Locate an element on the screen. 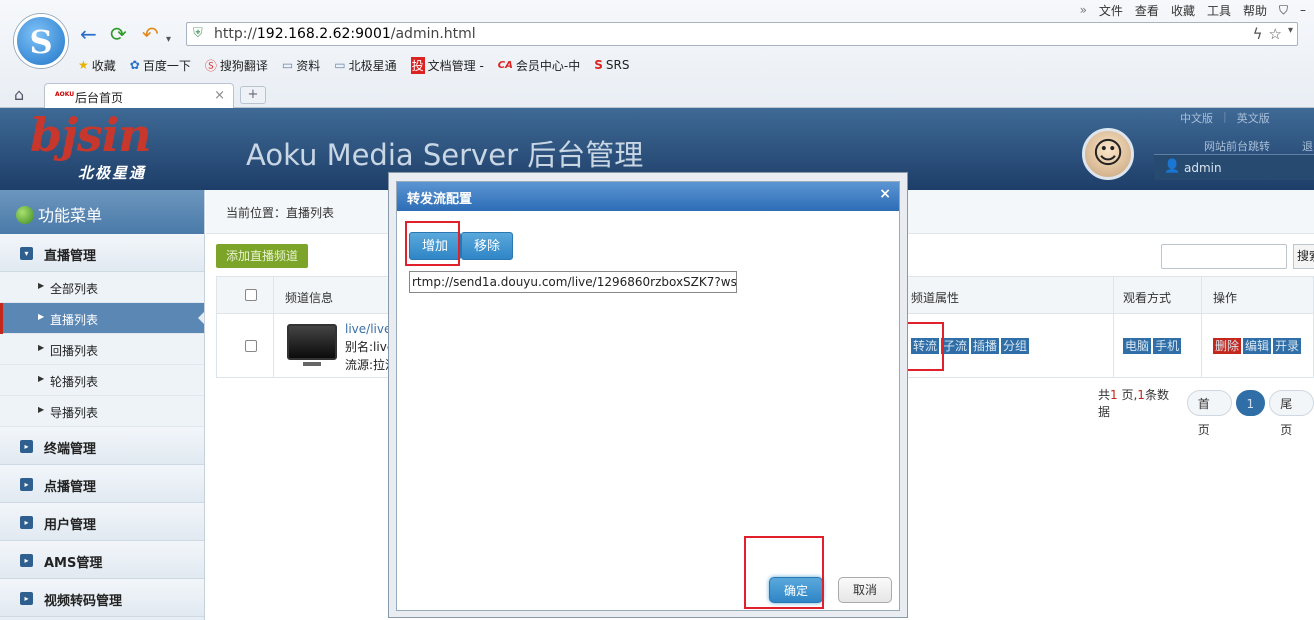 This screenshot has width=1314, height=620. sidebar-item-replay-list: ▶ 回播列表 is located at coordinates (102, 349).